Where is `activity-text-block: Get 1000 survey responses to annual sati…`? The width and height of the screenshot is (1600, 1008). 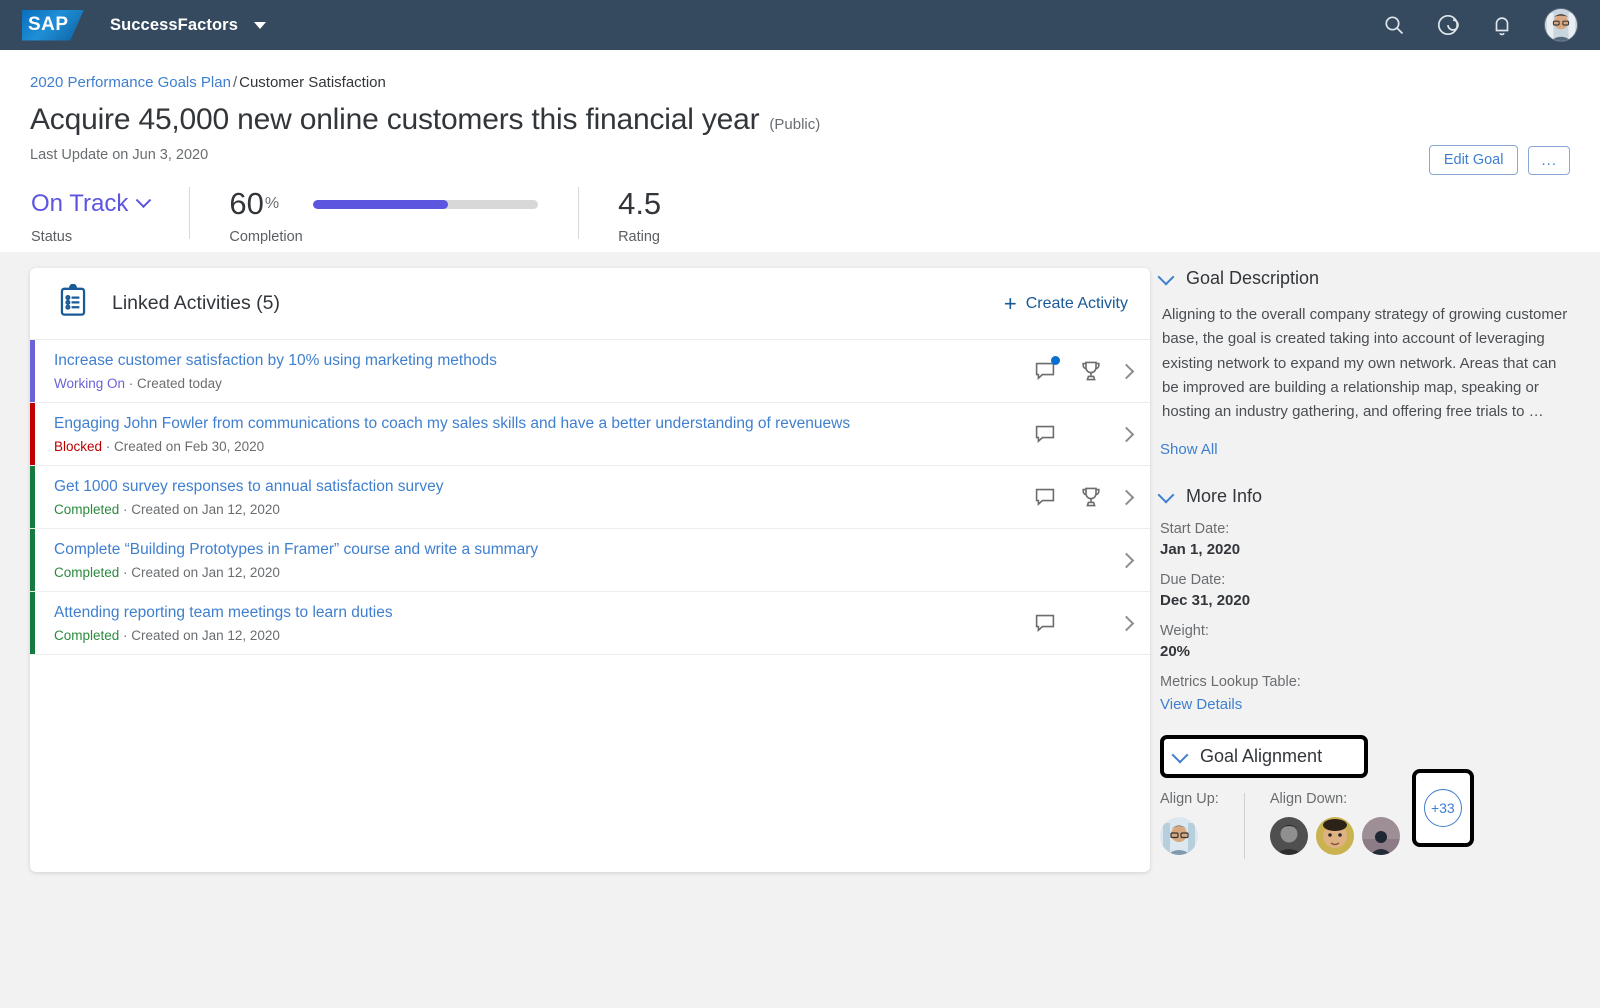 activity-text-block: Get 1000 survey responses to annual sati… is located at coordinates (543, 496).